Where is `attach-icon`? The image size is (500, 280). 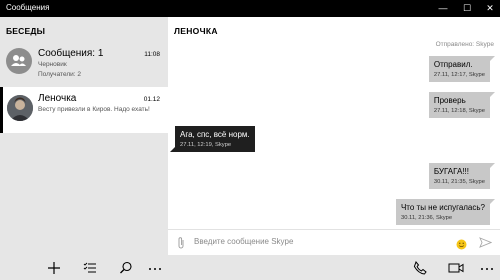
attach-icon is located at coordinates (181, 243).